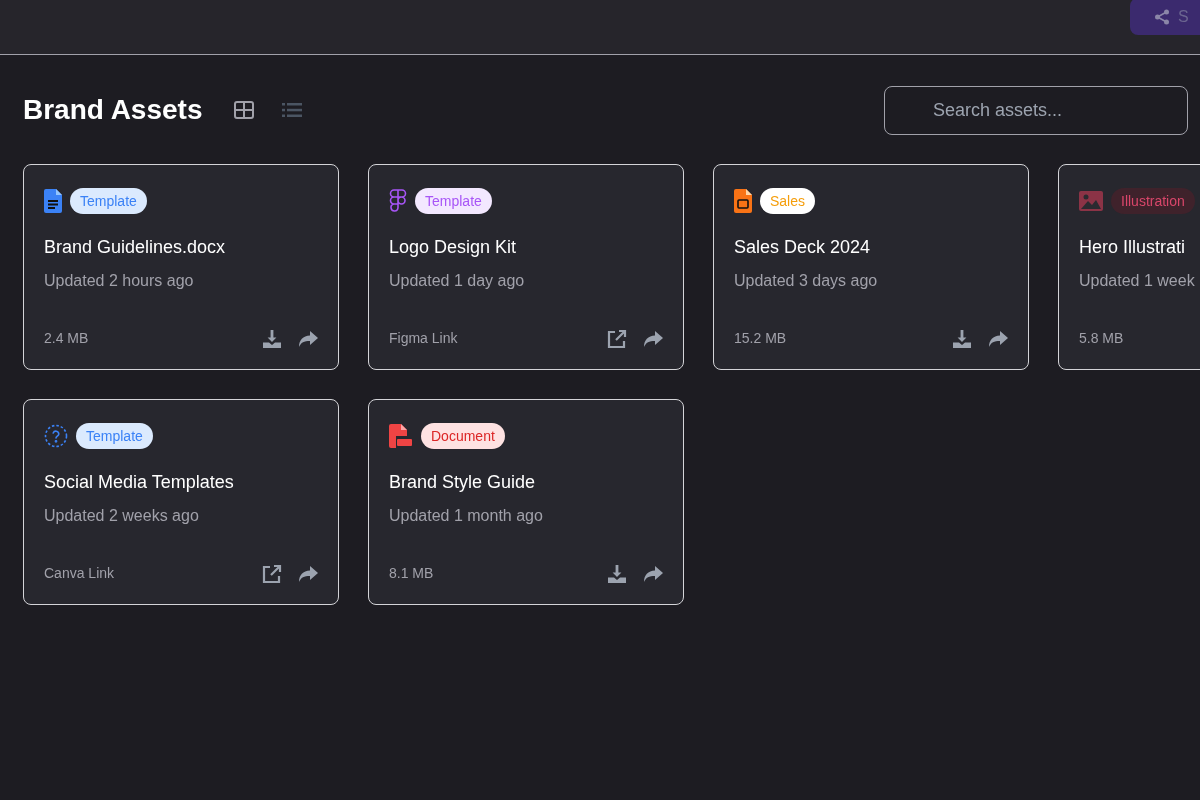 The height and width of the screenshot is (800, 1200). What do you see at coordinates (871, 267) in the screenshot?
I see `asset-card: Sales Sales Deck 2024 Updated 3 days ago 15.2 MB` at bounding box center [871, 267].